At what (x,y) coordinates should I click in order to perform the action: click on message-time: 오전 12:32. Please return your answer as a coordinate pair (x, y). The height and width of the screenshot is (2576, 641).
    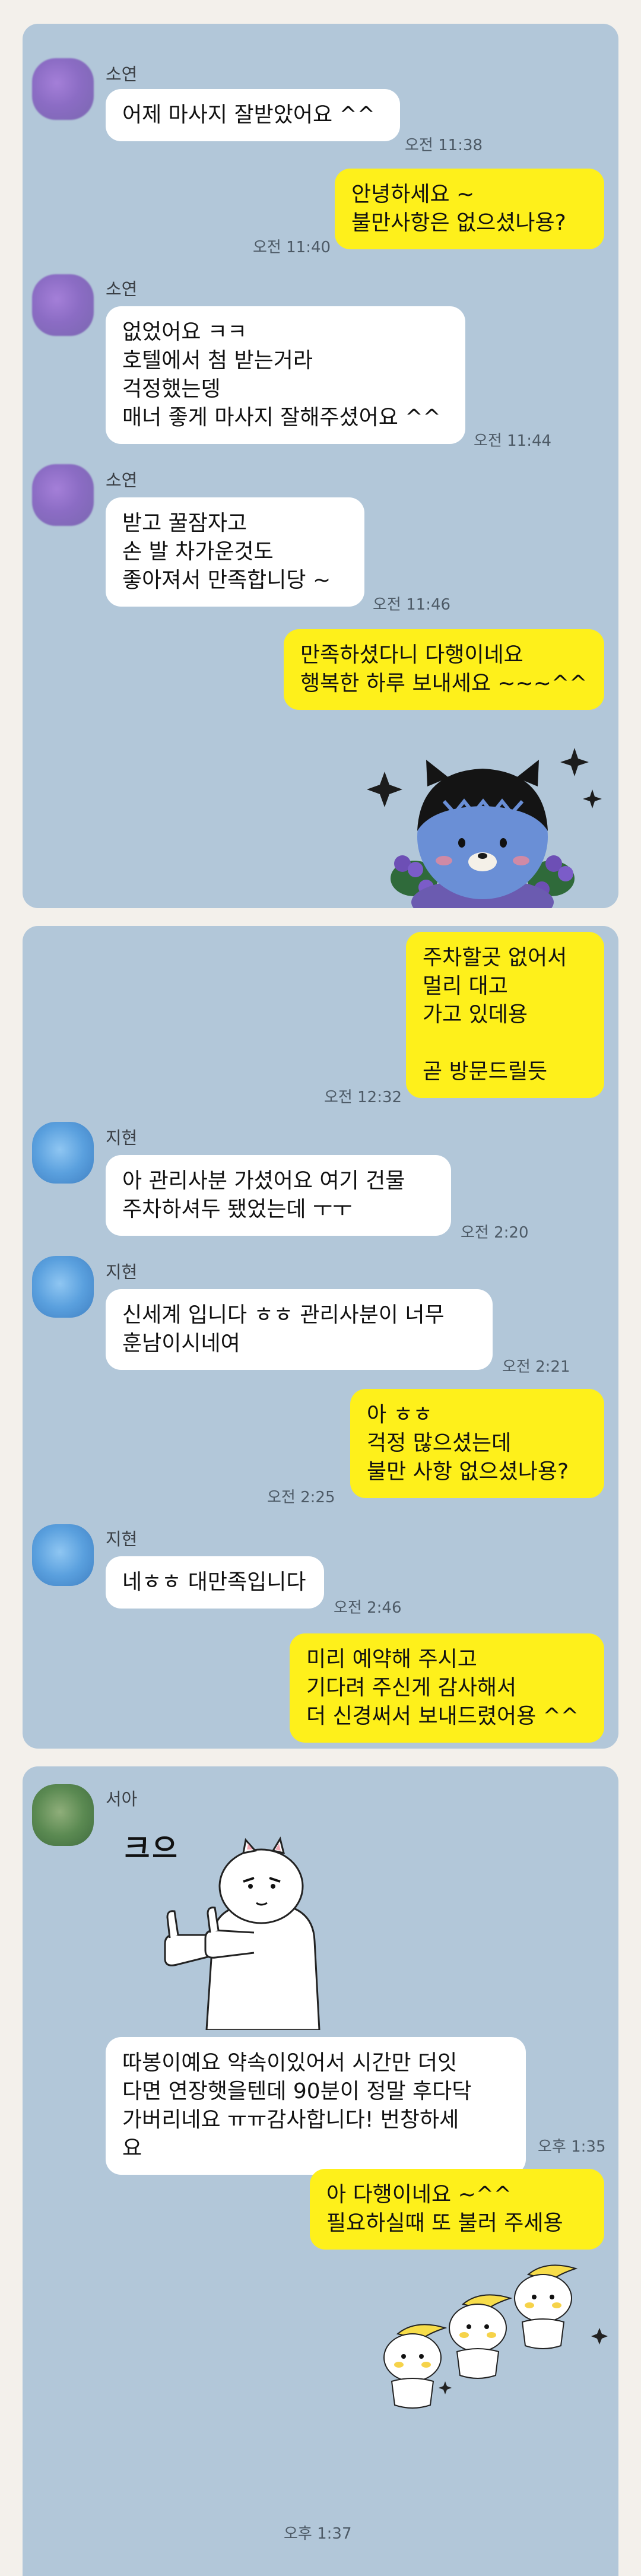
    Looking at the image, I should click on (363, 1097).